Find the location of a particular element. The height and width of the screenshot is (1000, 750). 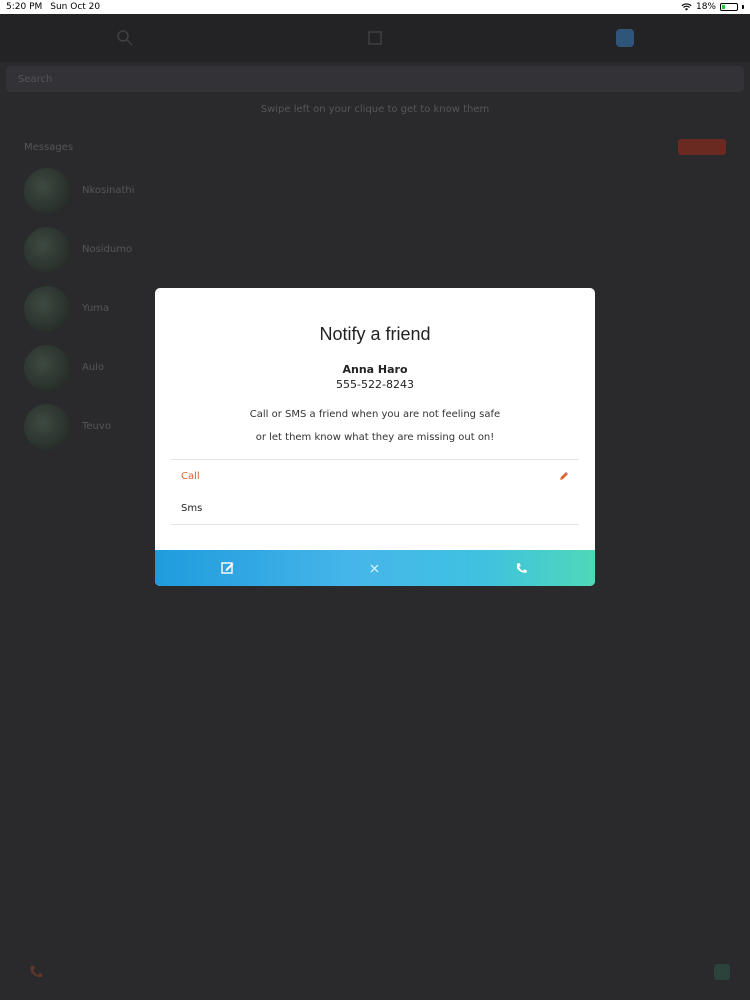

option-call: Call is located at coordinates (375, 476).